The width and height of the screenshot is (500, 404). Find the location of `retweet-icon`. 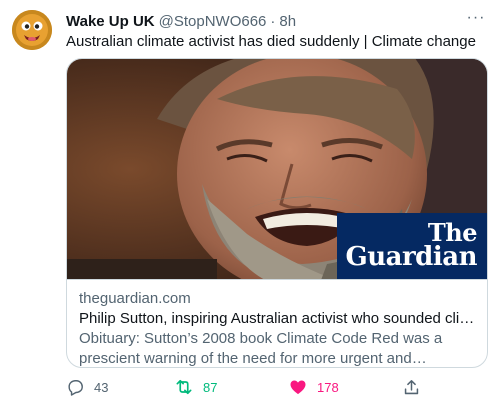

retweet-icon is located at coordinates (184, 387).